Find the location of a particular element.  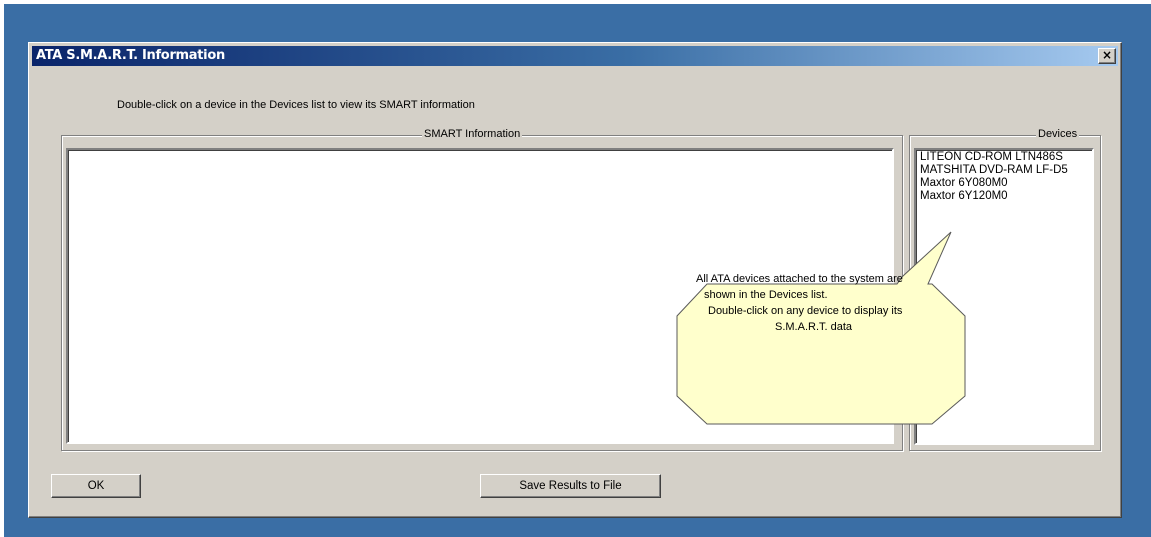

callout-line: S.M.A.R.T. data is located at coordinates (814, 327).